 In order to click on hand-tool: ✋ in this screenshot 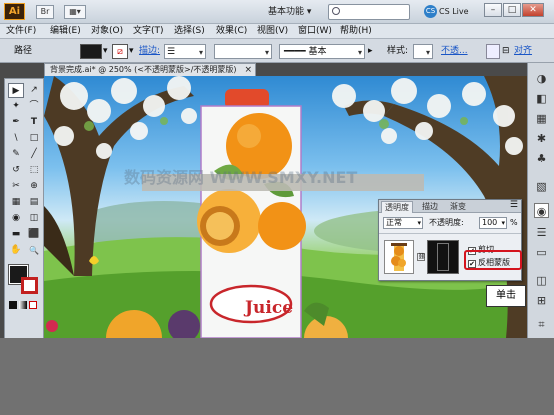, I will do `click(16, 250)`.